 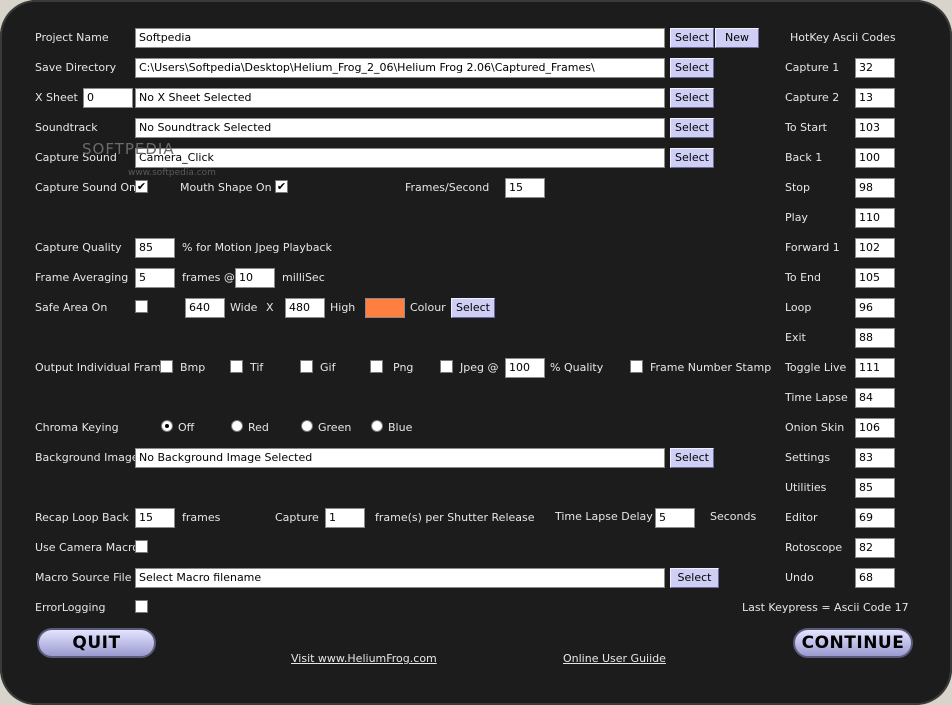 What do you see at coordinates (692, 38) in the screenshot?
I see `project-select-button: Select` at bounding box center [692, 38].